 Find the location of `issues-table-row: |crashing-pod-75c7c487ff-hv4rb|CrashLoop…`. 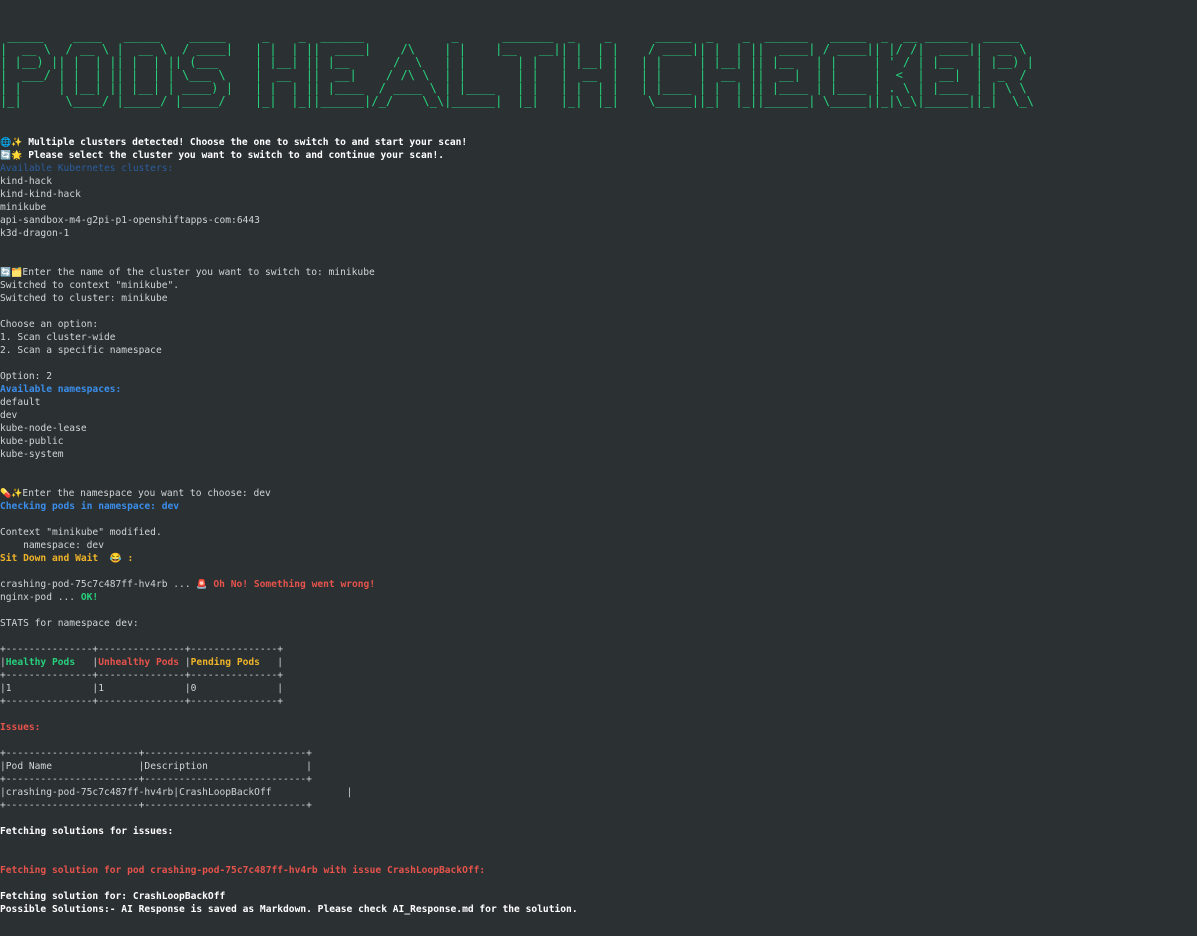

issues-table-row: |crashing-pod-75c7c487ff-hv4rb|CrashLoop… is located at coordinates (176, 792).